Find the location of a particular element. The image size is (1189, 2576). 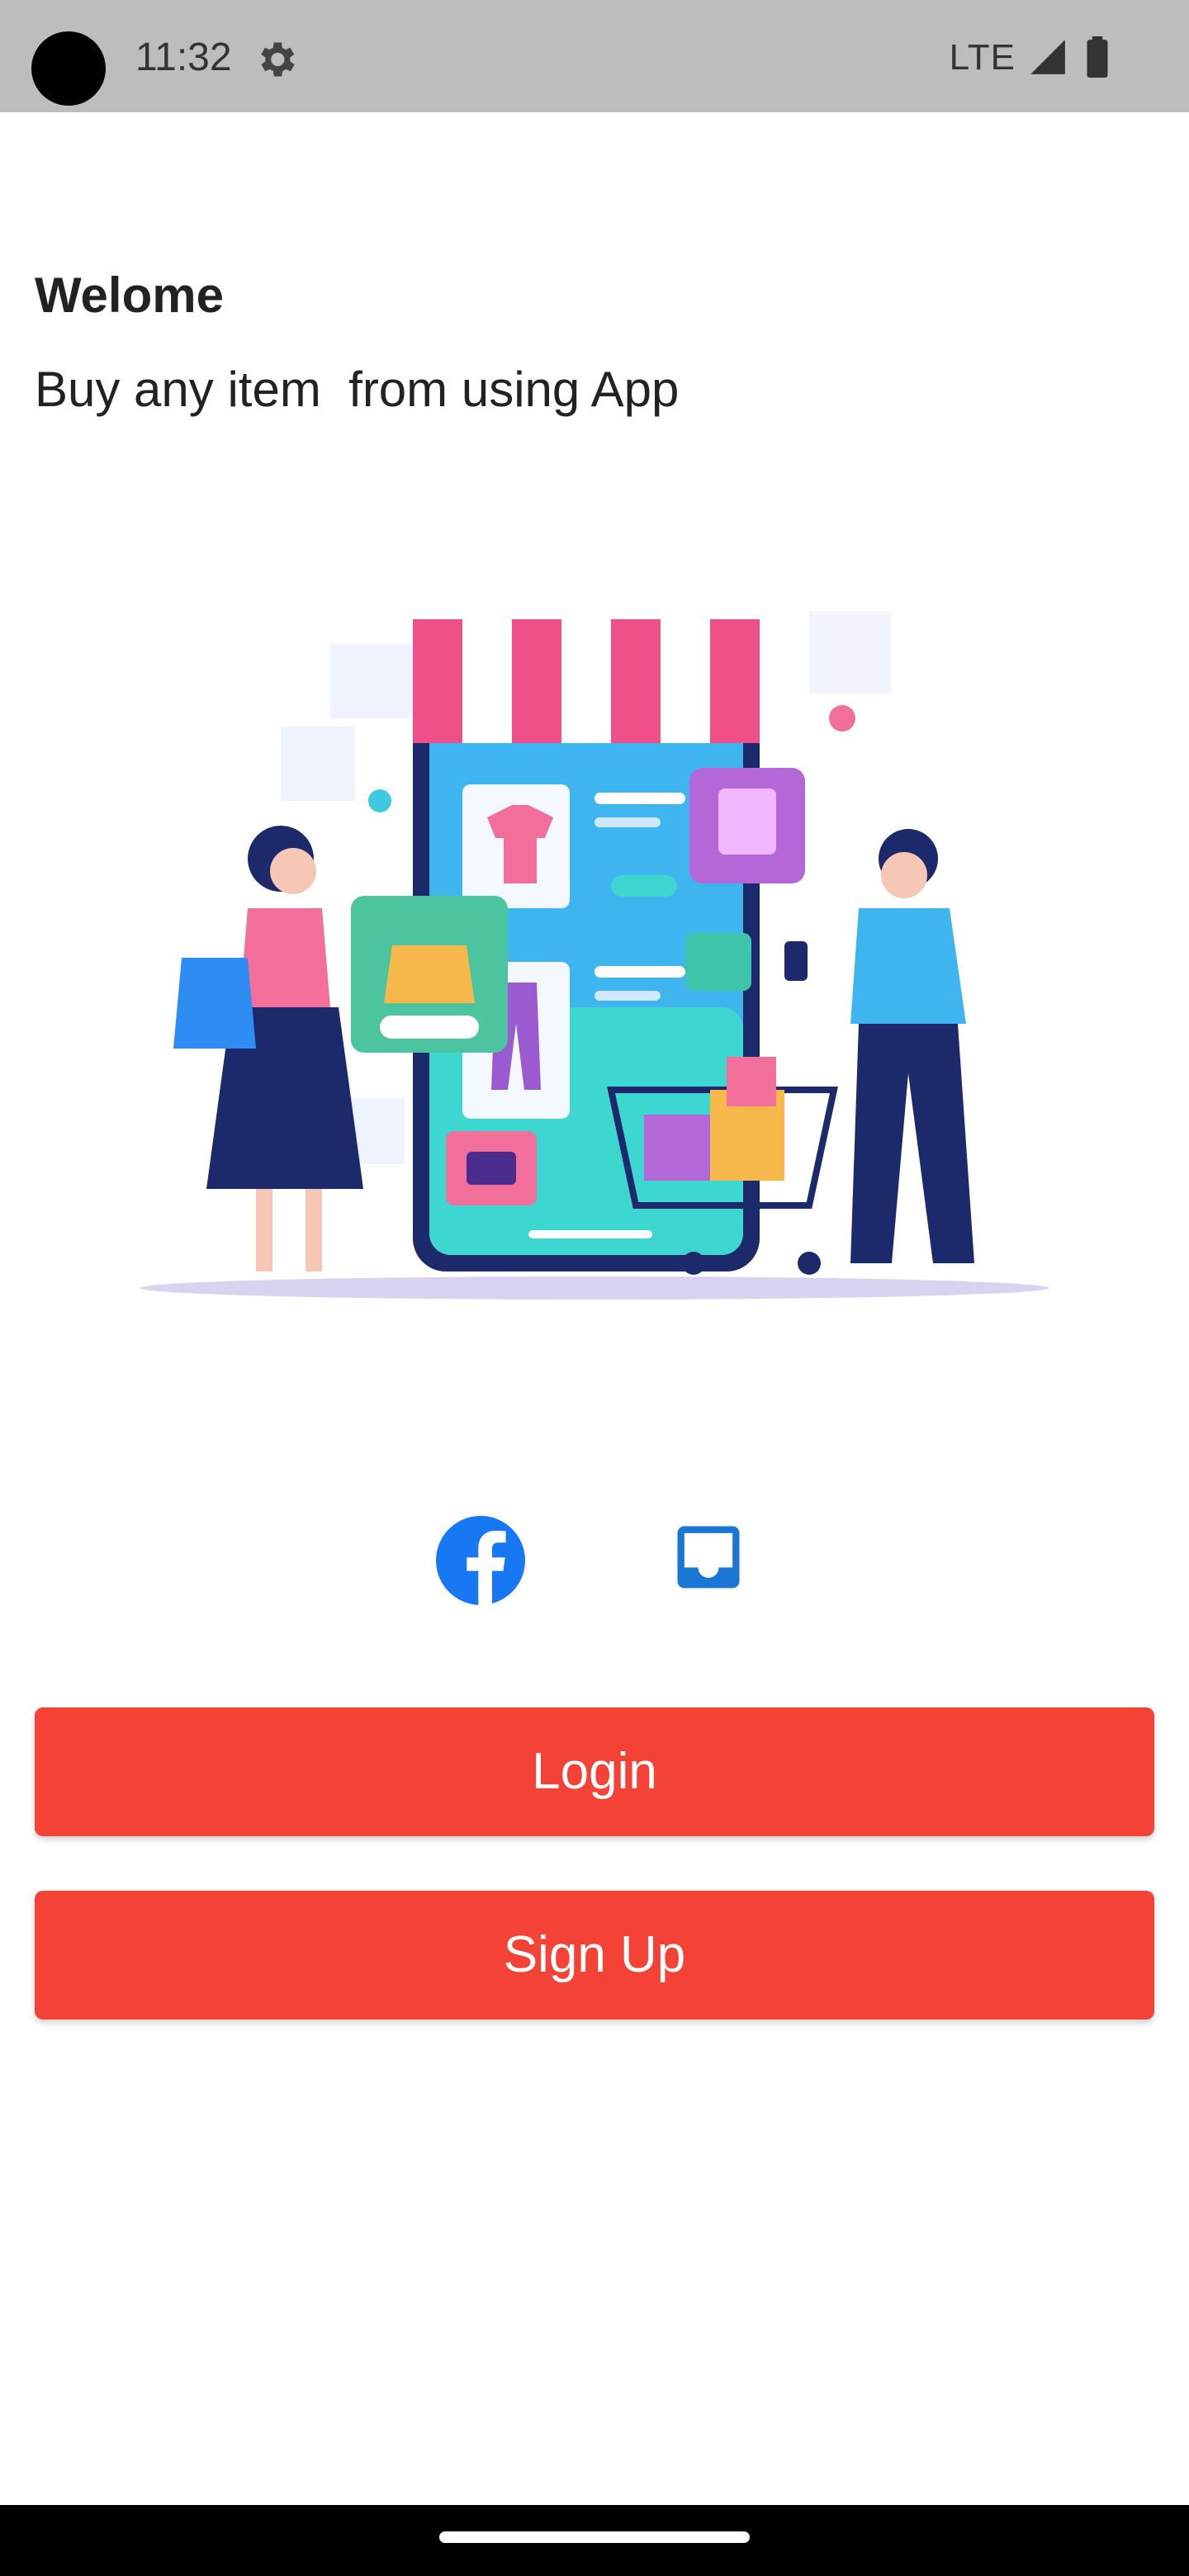

network-type: LTE is located at coordinates (982, 57).